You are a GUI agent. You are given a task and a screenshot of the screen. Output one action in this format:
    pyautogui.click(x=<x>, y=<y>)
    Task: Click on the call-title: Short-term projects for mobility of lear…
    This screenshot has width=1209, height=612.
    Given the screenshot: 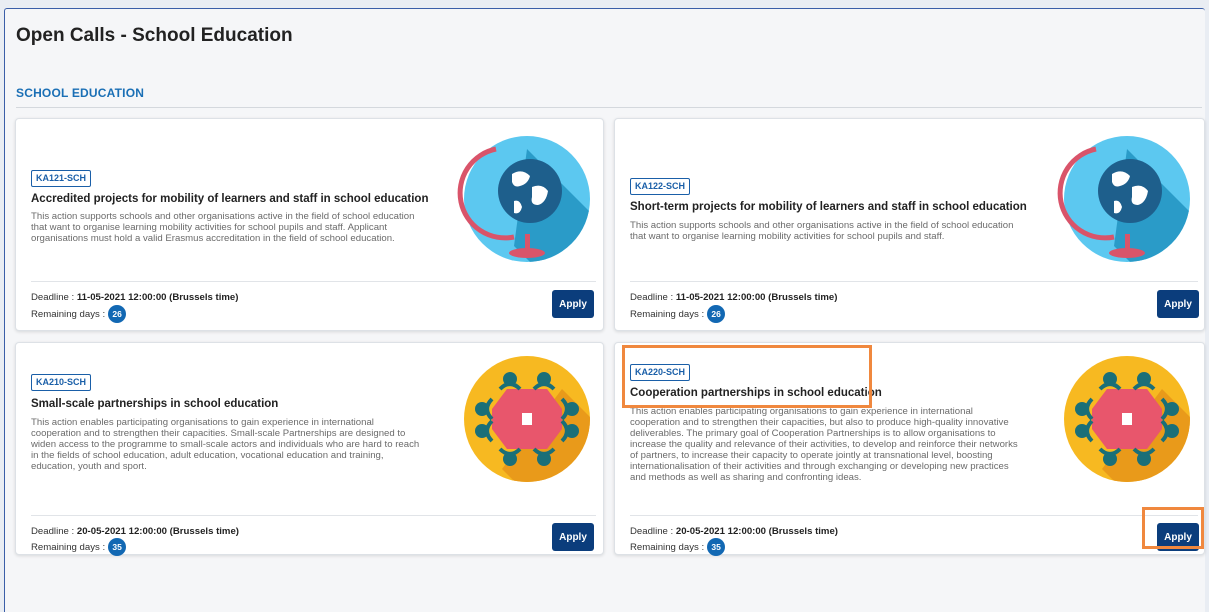 What is the action you would take?
    pyautogui.click(x=828, y=207)
    